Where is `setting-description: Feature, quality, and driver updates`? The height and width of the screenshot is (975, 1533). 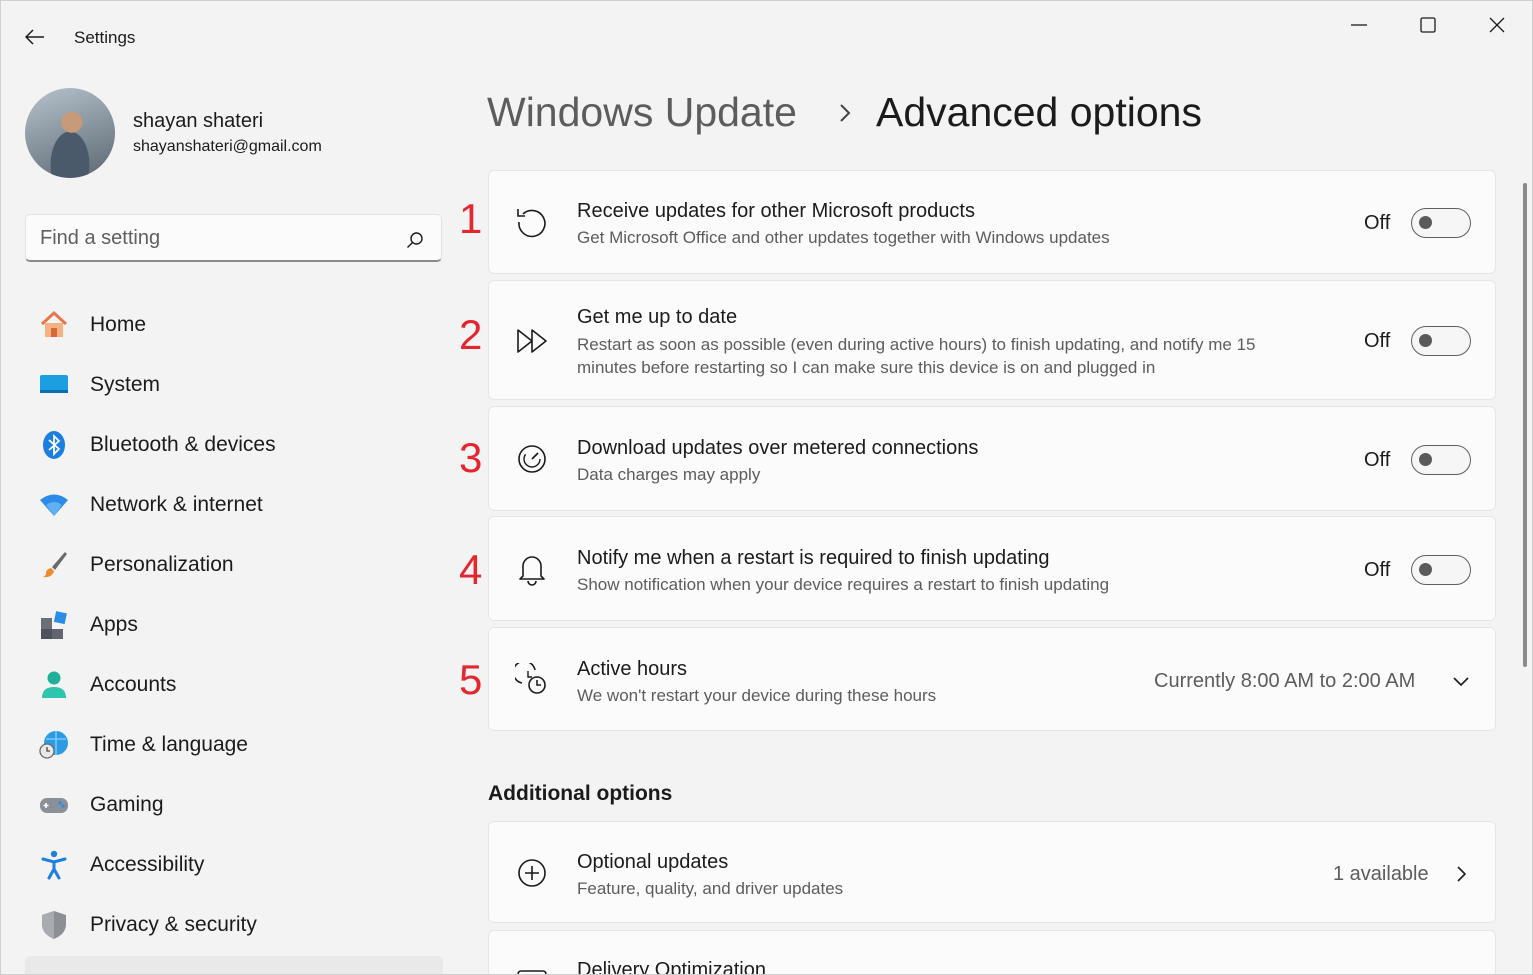
setting-description: Feature, quality, and driver updates is located at coordinates (710, 888).